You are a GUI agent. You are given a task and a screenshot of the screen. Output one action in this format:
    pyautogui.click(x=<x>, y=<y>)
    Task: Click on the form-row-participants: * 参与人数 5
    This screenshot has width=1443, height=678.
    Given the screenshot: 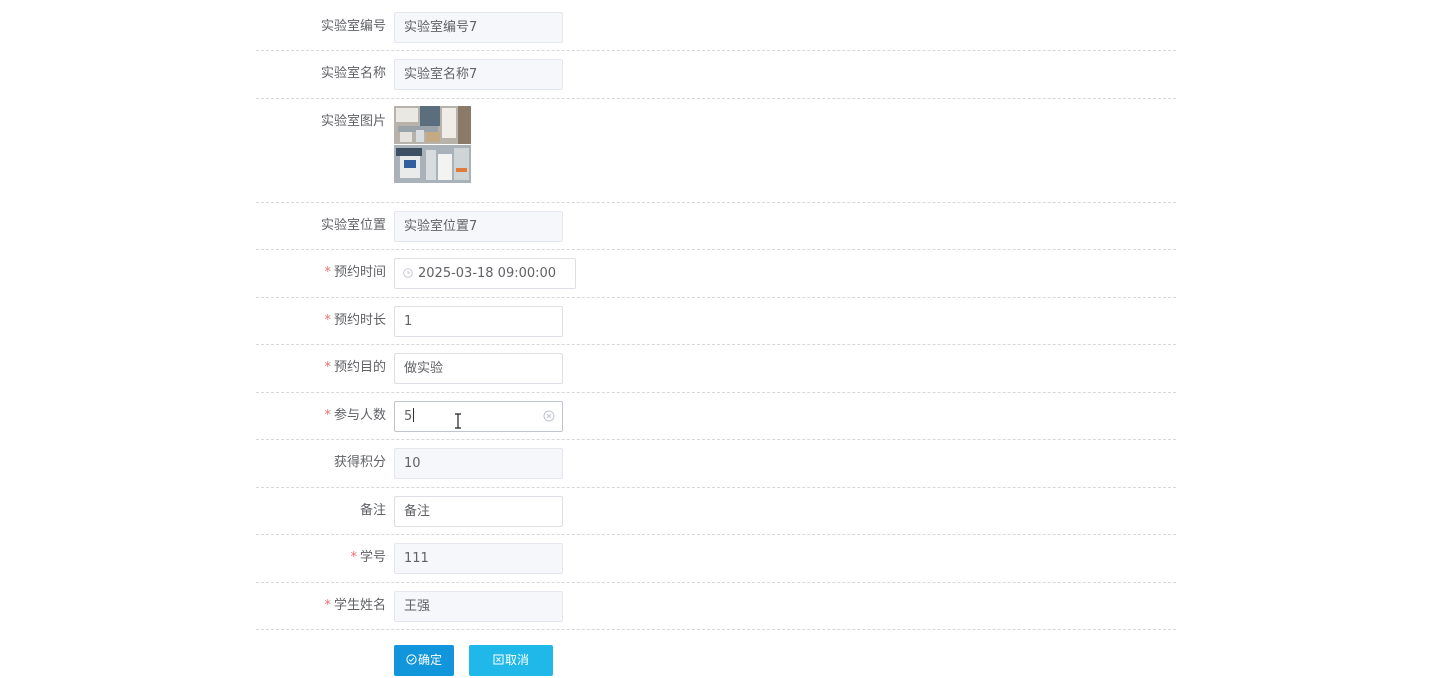 What is the action you would take?
    pyautogui.click(x=716, y=416)
    